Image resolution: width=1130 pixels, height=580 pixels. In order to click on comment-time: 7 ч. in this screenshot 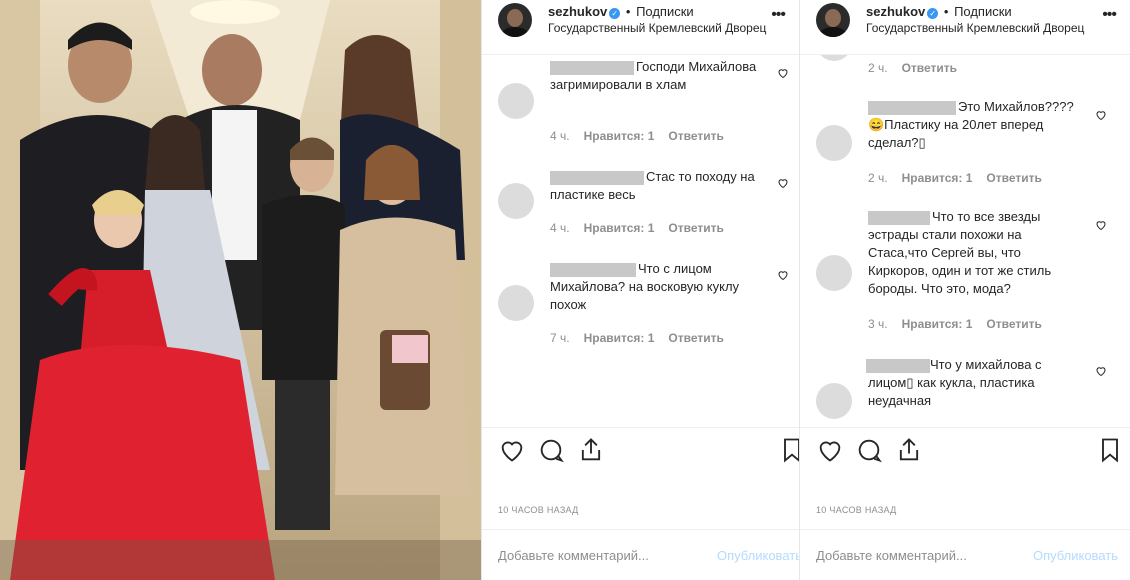, I will do `click(560, 338)`.